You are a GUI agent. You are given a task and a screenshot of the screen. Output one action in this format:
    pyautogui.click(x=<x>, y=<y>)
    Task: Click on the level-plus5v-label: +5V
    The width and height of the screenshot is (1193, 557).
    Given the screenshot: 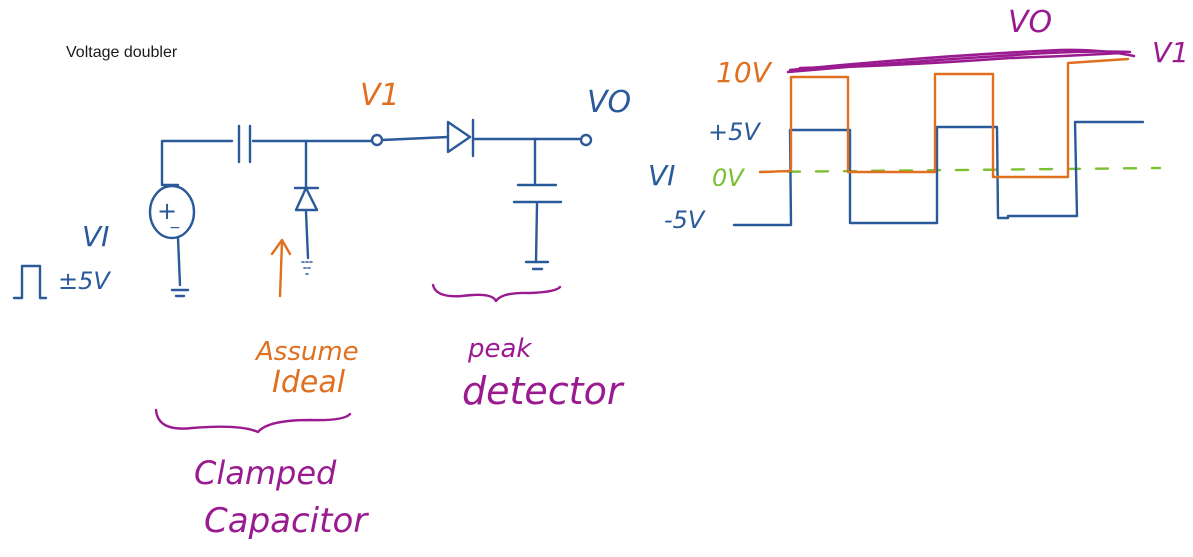 What is the action you would take?
    pyautogui.click(x=734, y=132)
    